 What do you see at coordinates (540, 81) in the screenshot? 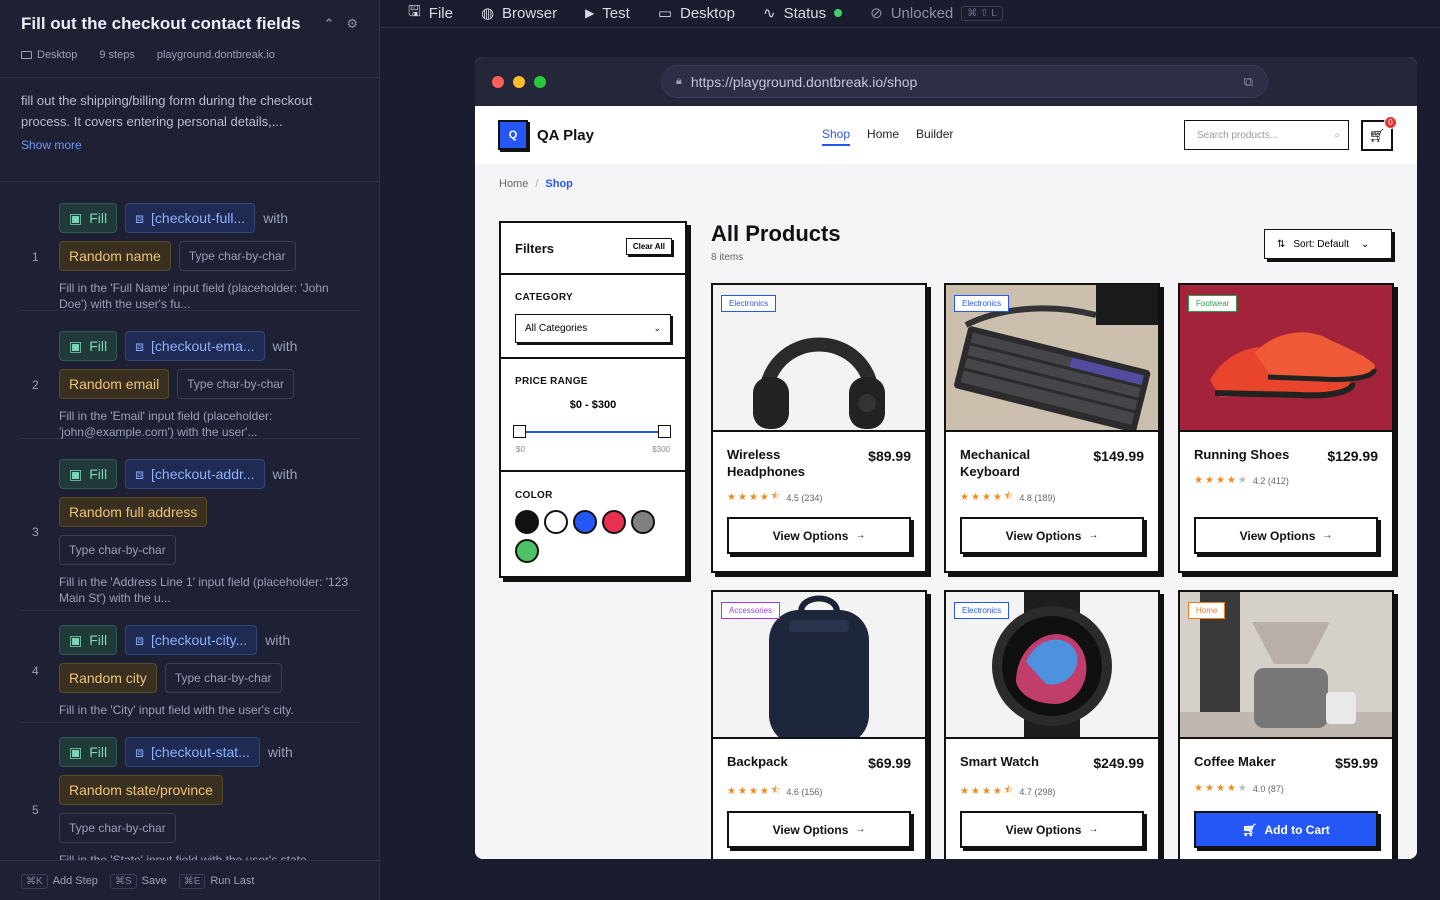
I see `maximize-window-button` at bounding box center [540, 81].